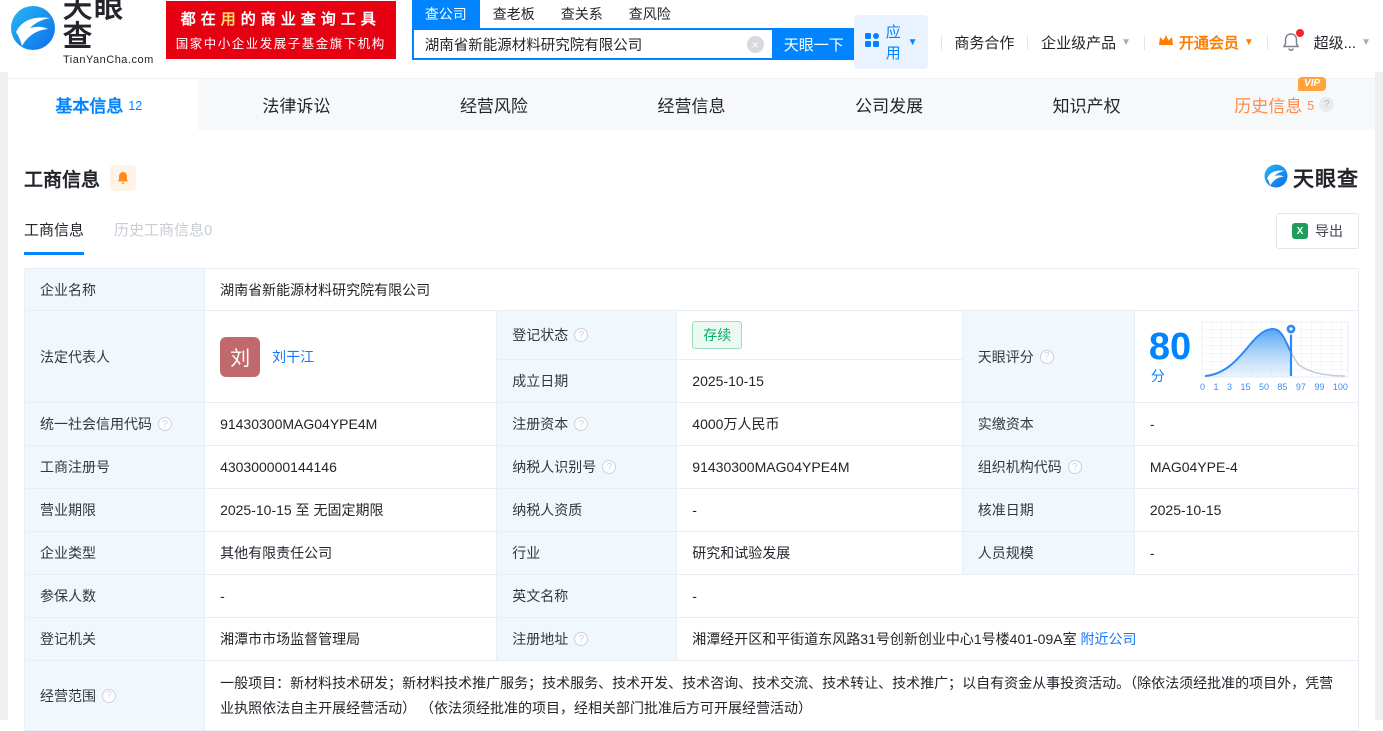  Describe the element at coordinates (1311, 178) in the screenshot. I see `section-watermark-logo: 天眼查` at that location.